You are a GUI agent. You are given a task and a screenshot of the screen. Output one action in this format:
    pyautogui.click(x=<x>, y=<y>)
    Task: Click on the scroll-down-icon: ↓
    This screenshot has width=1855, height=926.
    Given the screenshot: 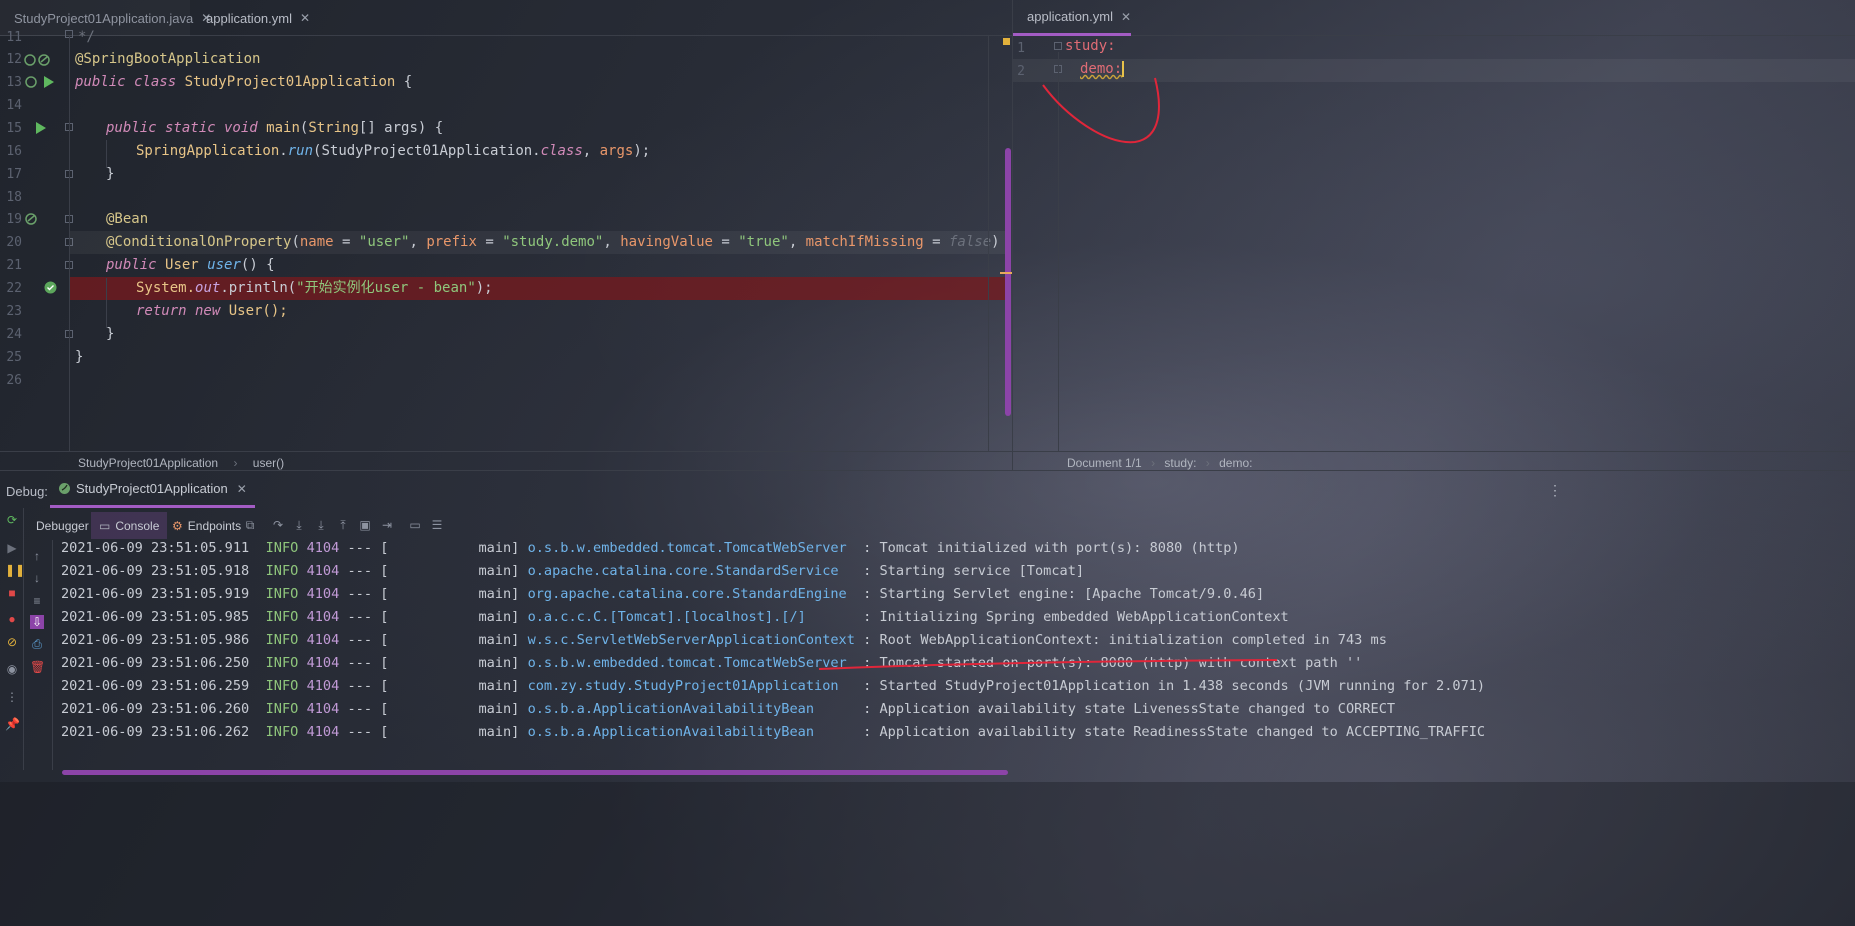 What is the action you would take?
    pyautogui.click(x=37, y=578)
    